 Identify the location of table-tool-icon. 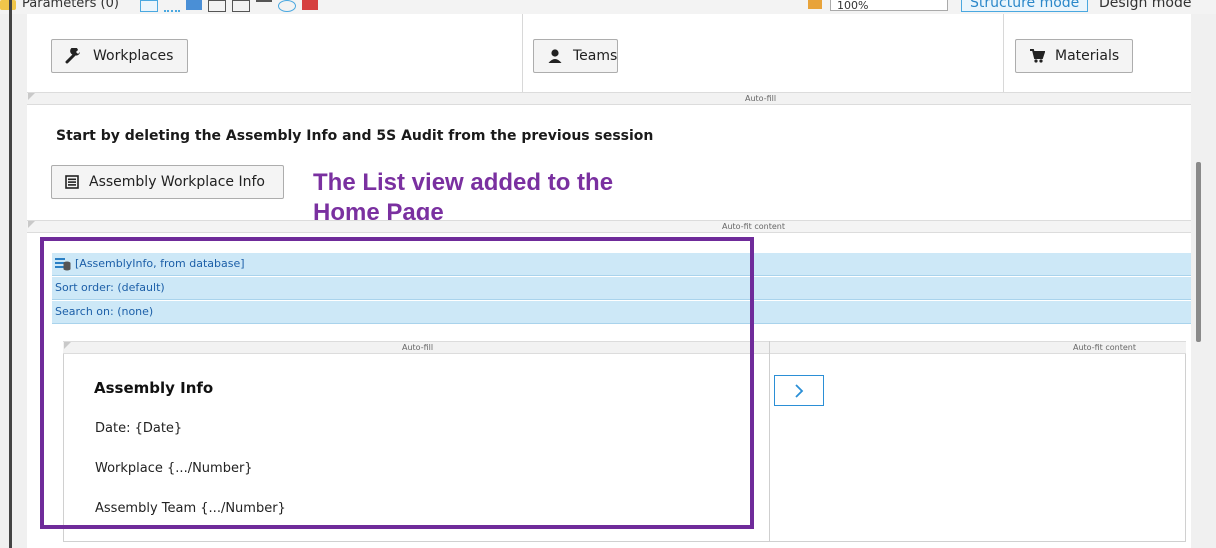
(217, 6).